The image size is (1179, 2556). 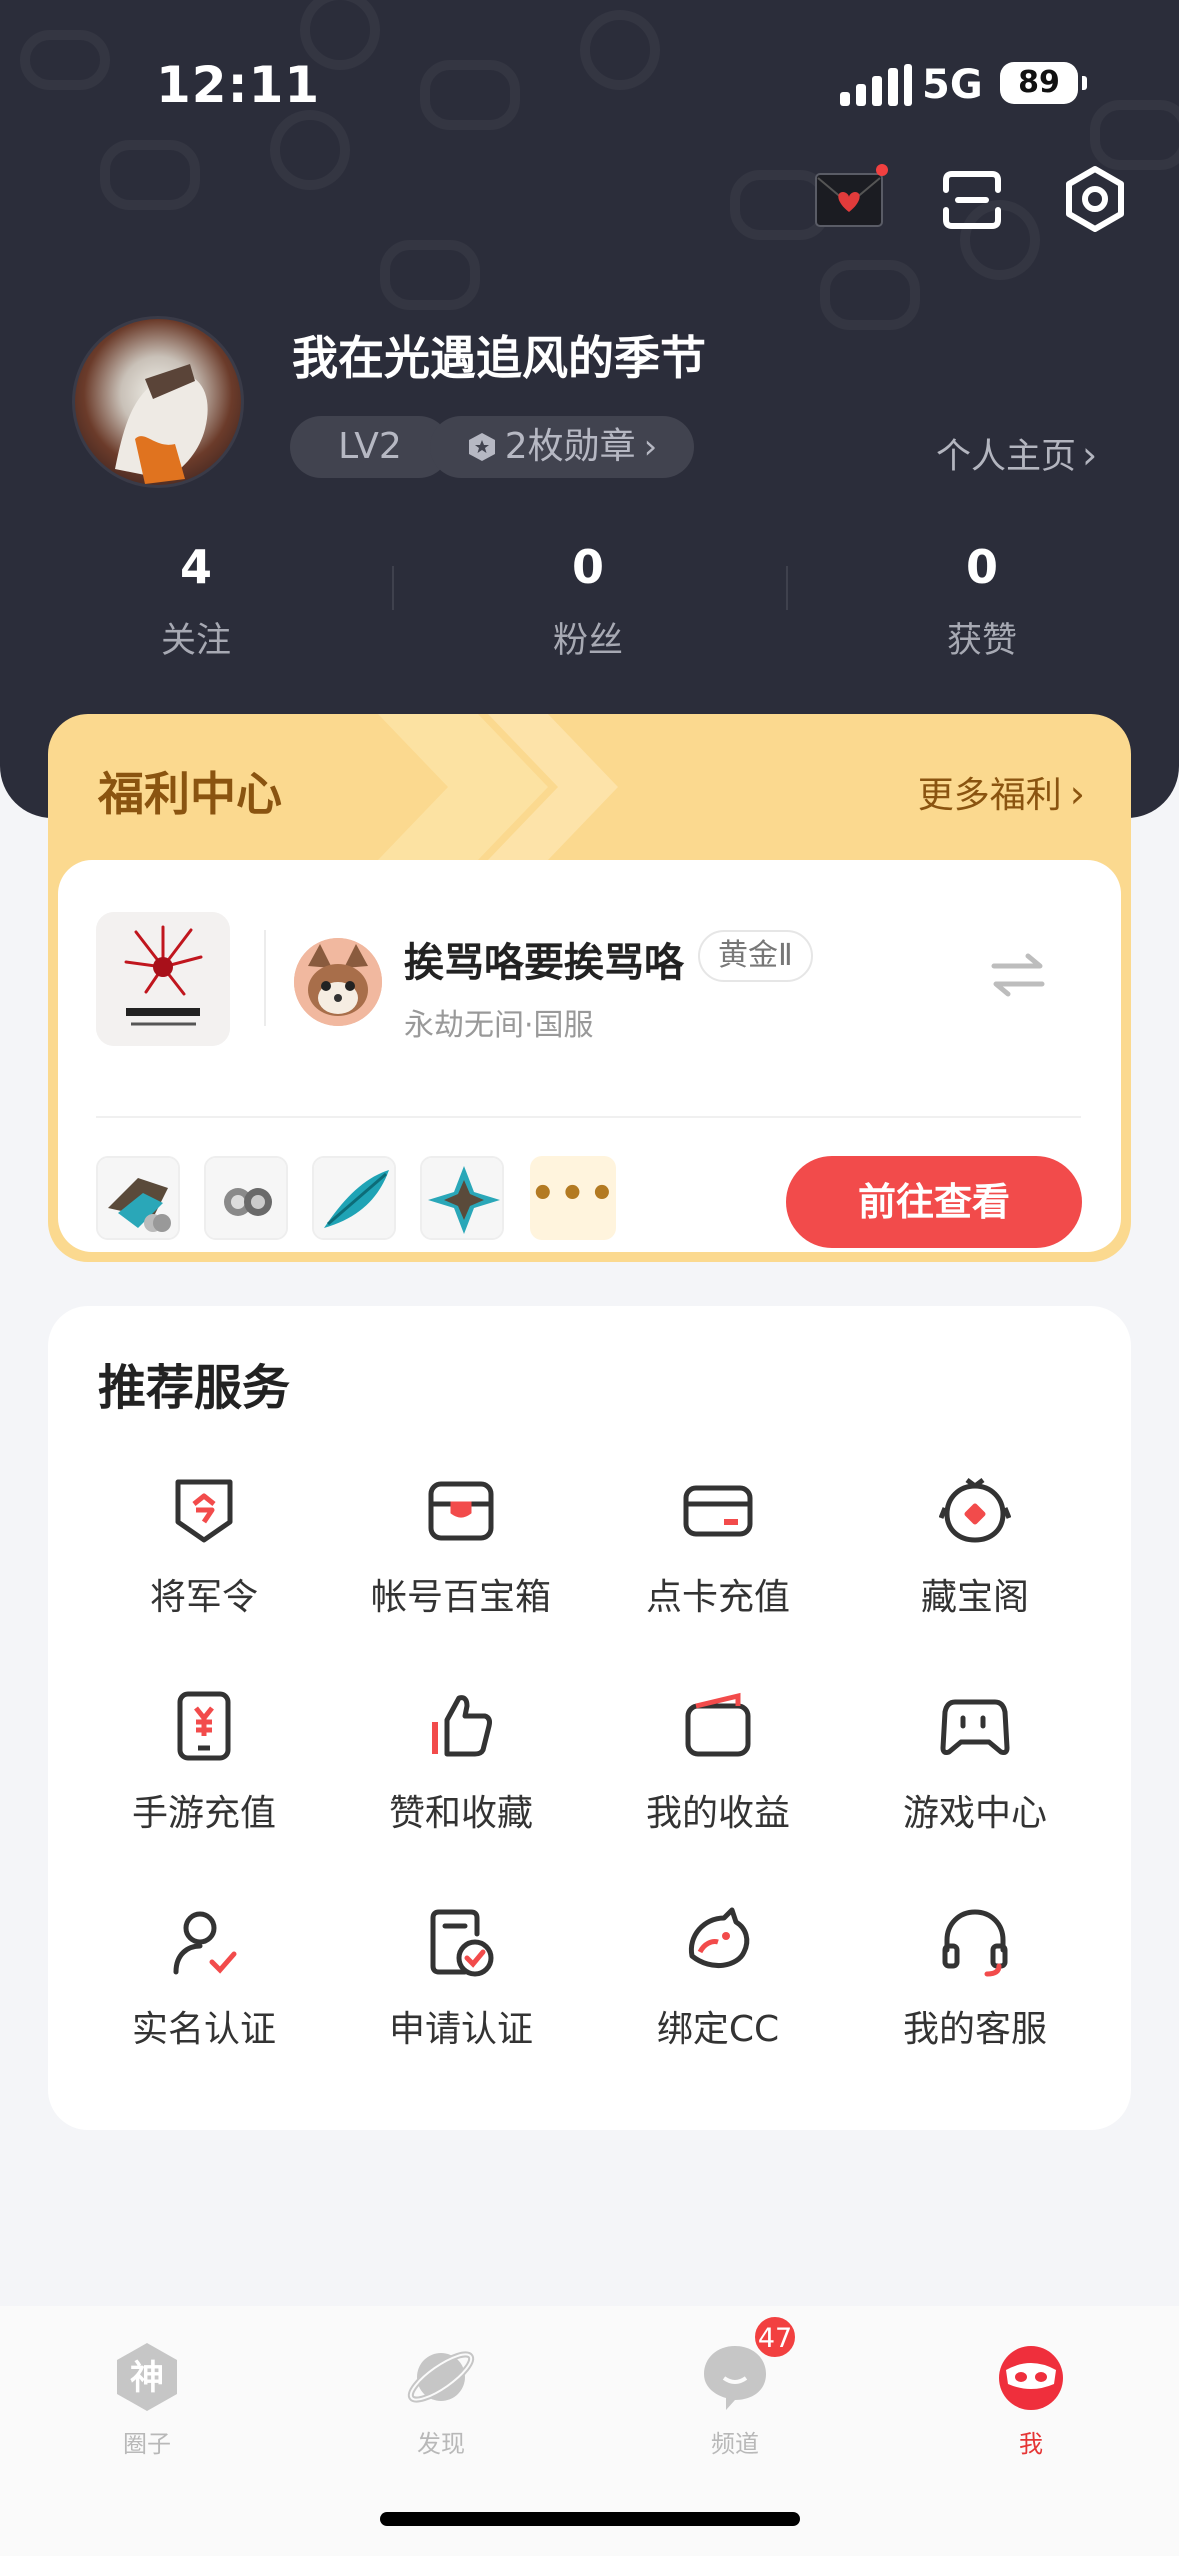 What do you see at coordinates (981, 567) in the screenshot?
I see `stat-value: 0` at bounding box center [981, 567].